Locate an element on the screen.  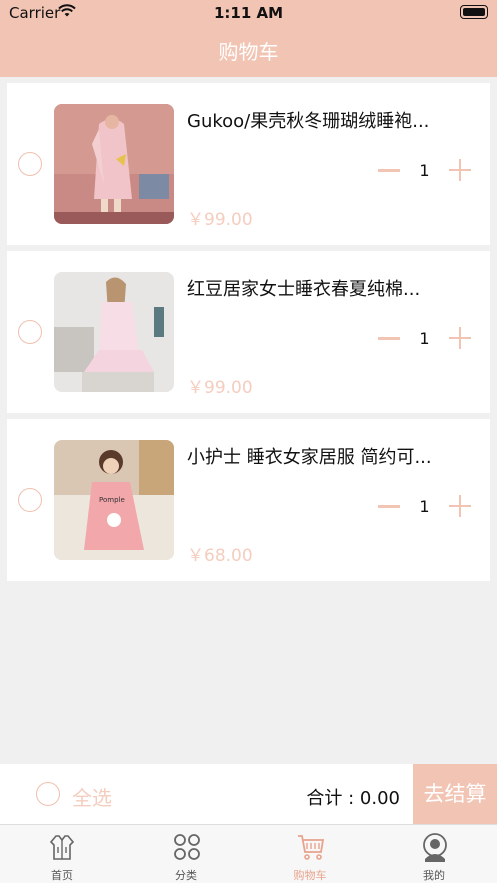
profile-icon is located at coordinates (435, 847).